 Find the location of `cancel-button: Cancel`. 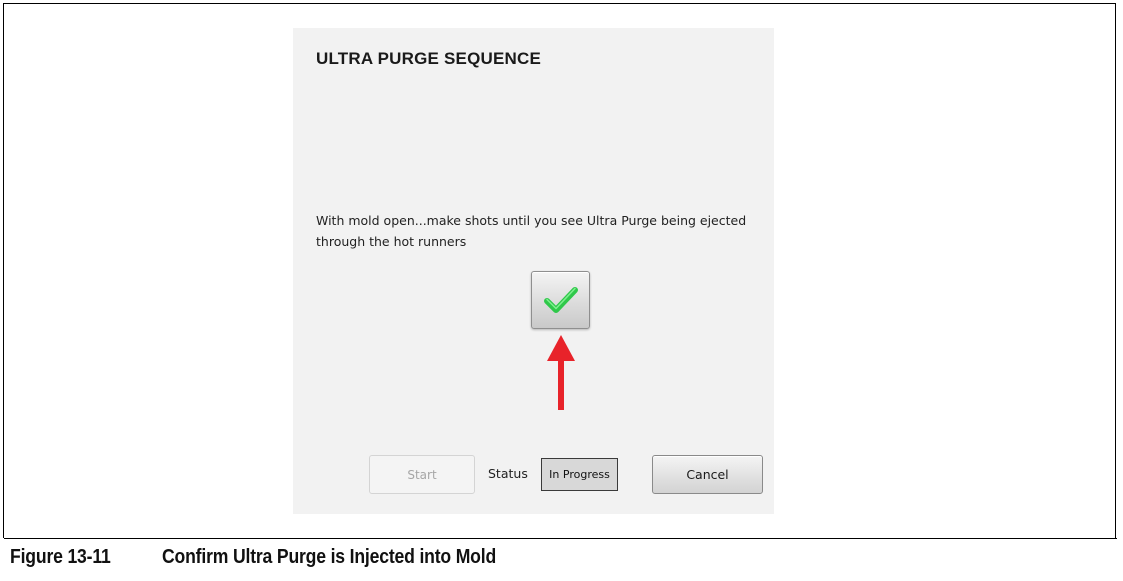

cancel-button: Cancel is located at coordinates (707, 474).